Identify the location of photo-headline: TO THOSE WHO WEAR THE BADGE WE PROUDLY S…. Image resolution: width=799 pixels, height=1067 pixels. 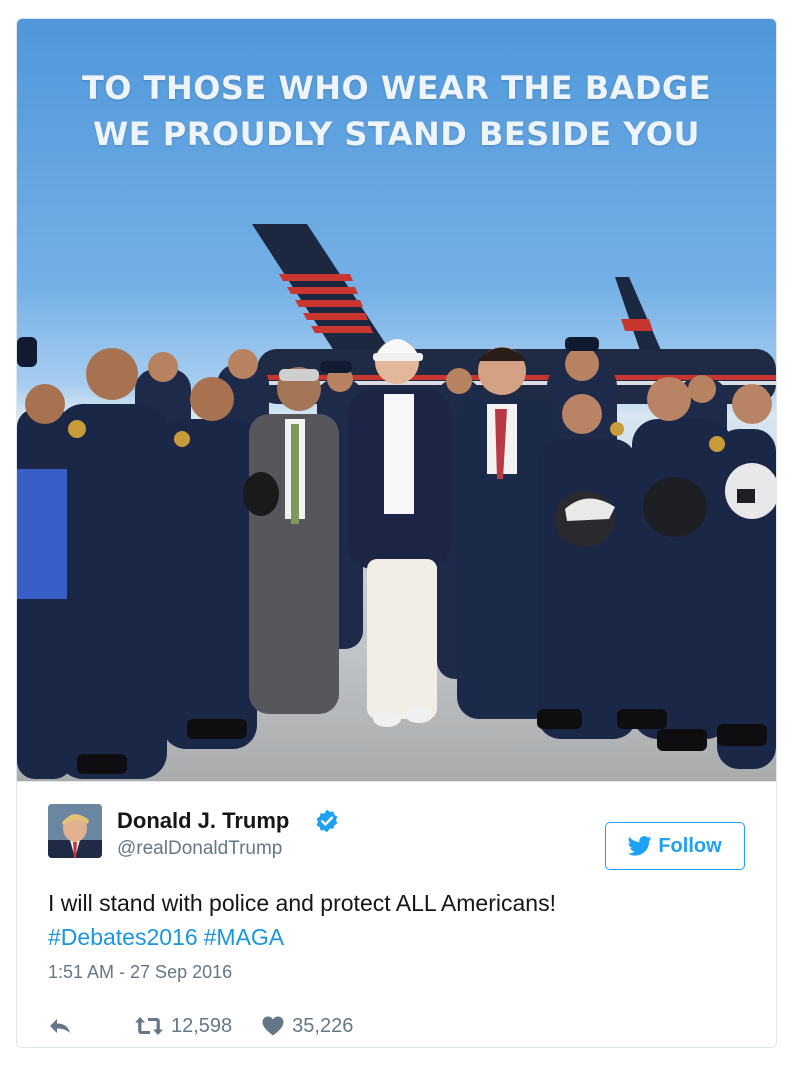
(396, 111).